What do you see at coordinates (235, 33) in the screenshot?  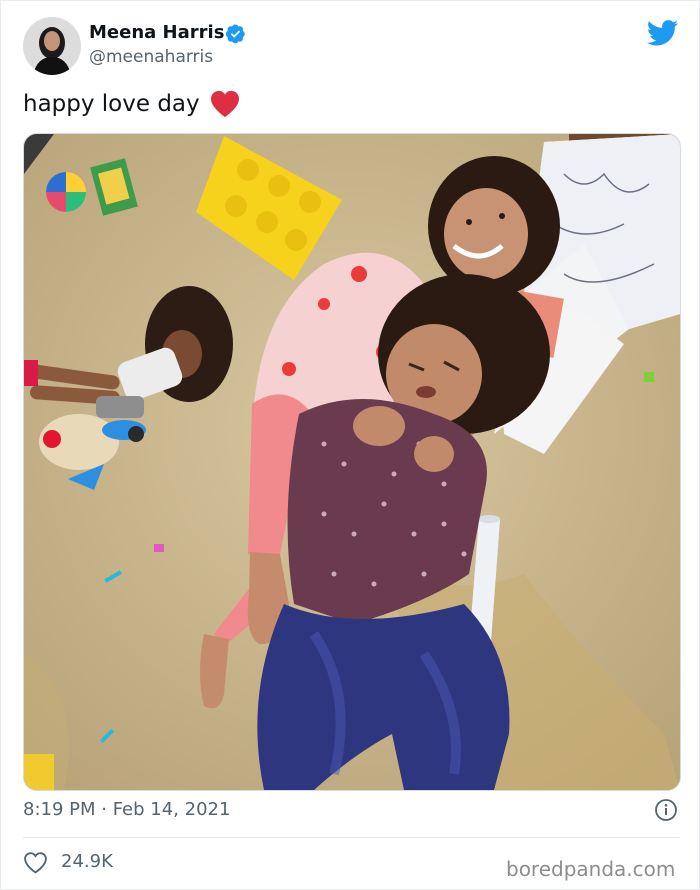 I see `verified-badge-icon` at bounding box center [235, 33].